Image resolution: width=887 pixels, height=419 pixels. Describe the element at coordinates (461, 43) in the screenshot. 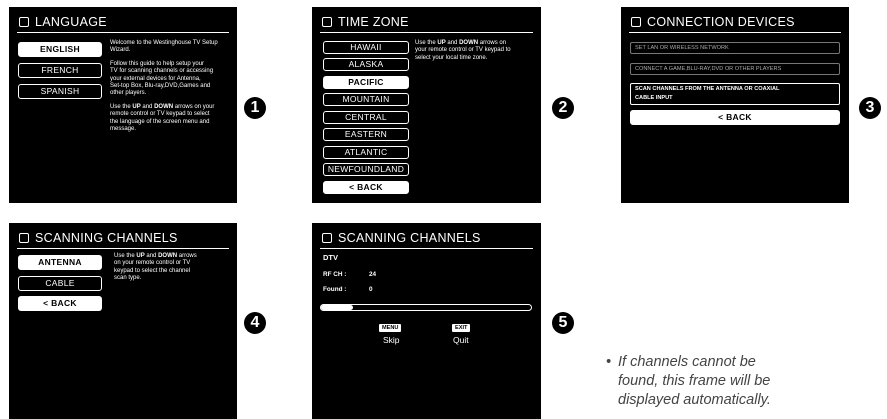

I see `time-zone-instruction: Use the UP and DOWN arrows on` at that location.